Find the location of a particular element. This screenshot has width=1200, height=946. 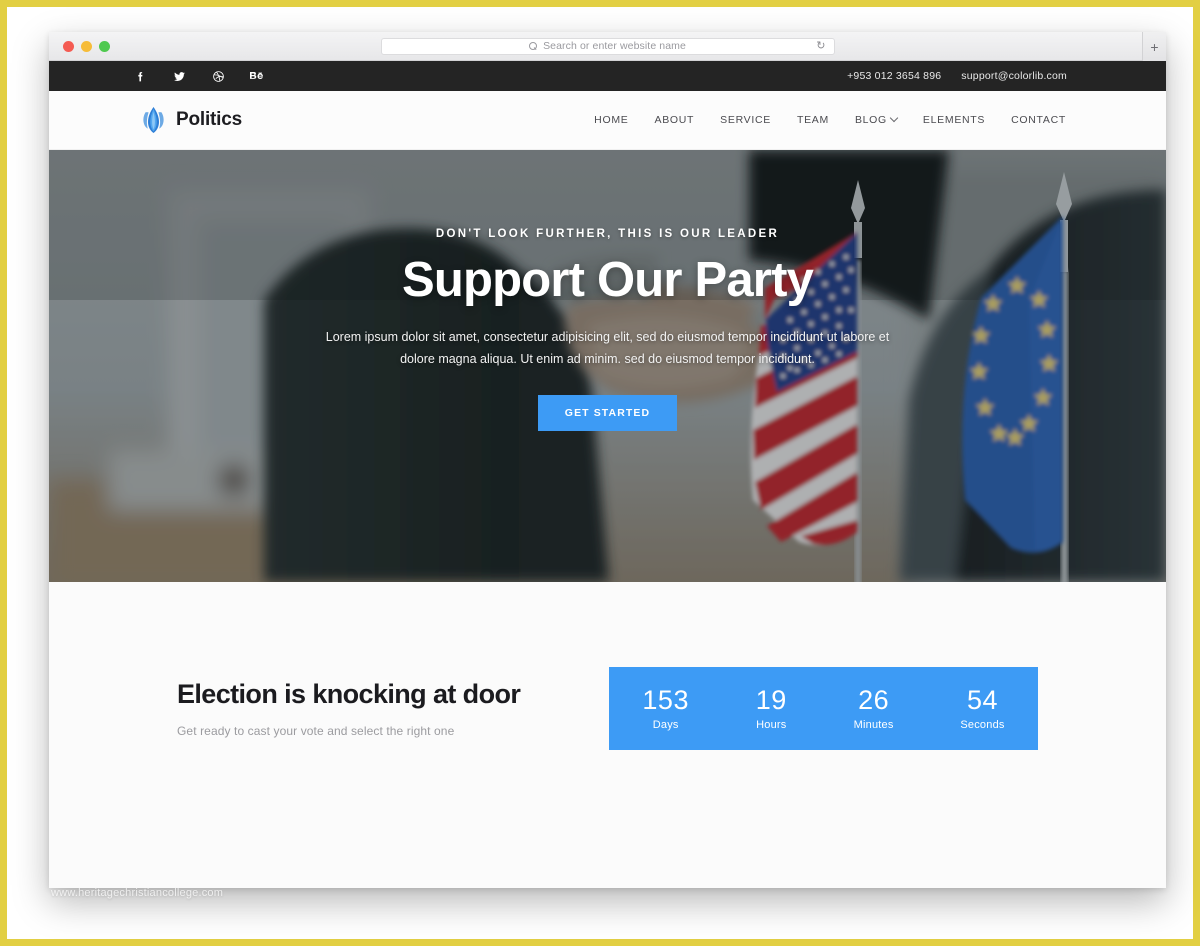

site-logo: Politics is located at coordinates (191, 120).